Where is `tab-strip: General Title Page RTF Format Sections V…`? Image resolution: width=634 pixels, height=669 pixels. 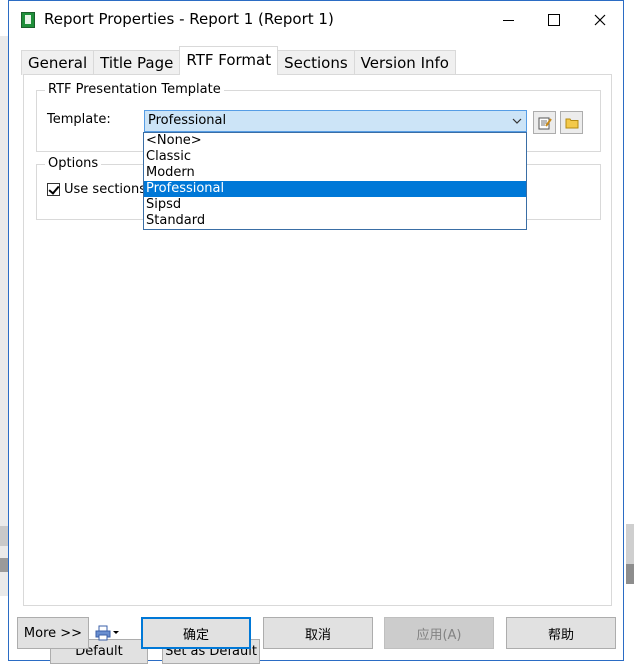
tab-strip: General Title Page RTF Format Sections V… is located at coordinates (238, 60).